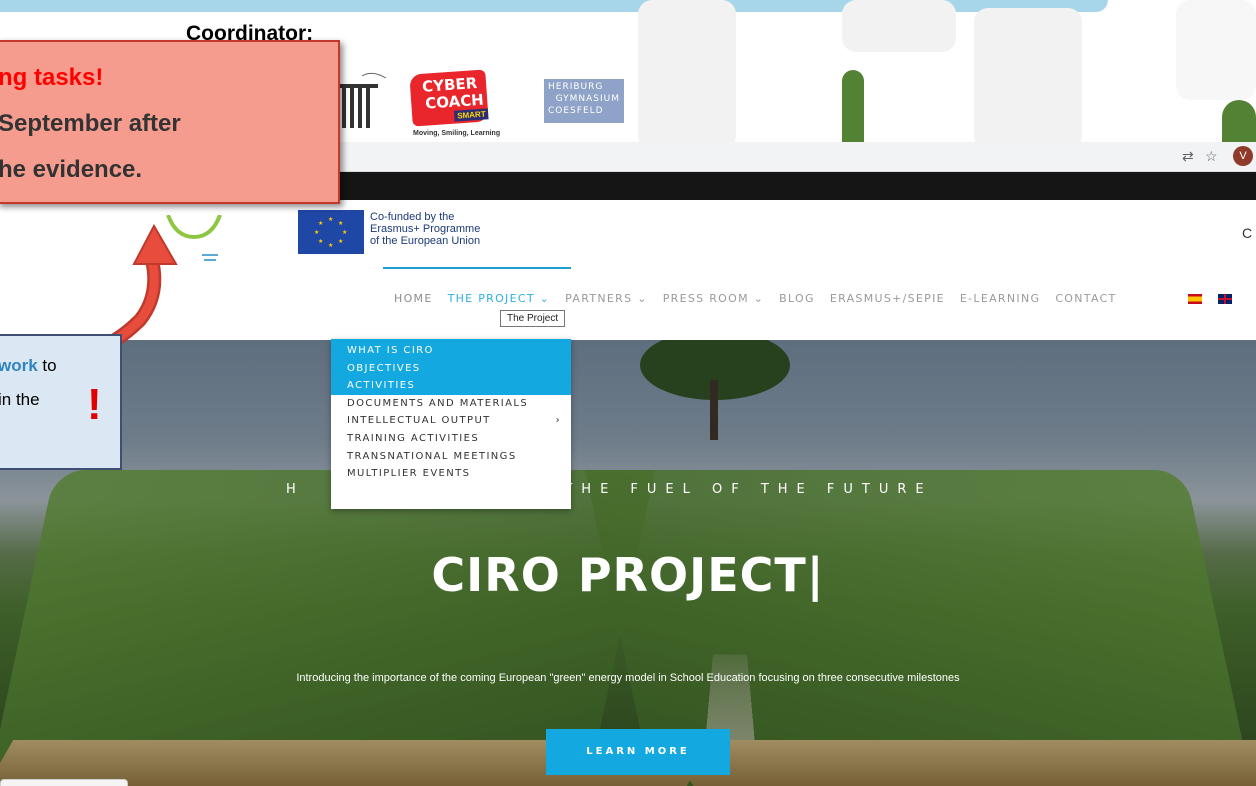 Image resolution: width=1256 pixels, height=786 pixels. Describe the element at coordinates (364, 110) in the screenshot. I see `partner-logo-school` at that location.